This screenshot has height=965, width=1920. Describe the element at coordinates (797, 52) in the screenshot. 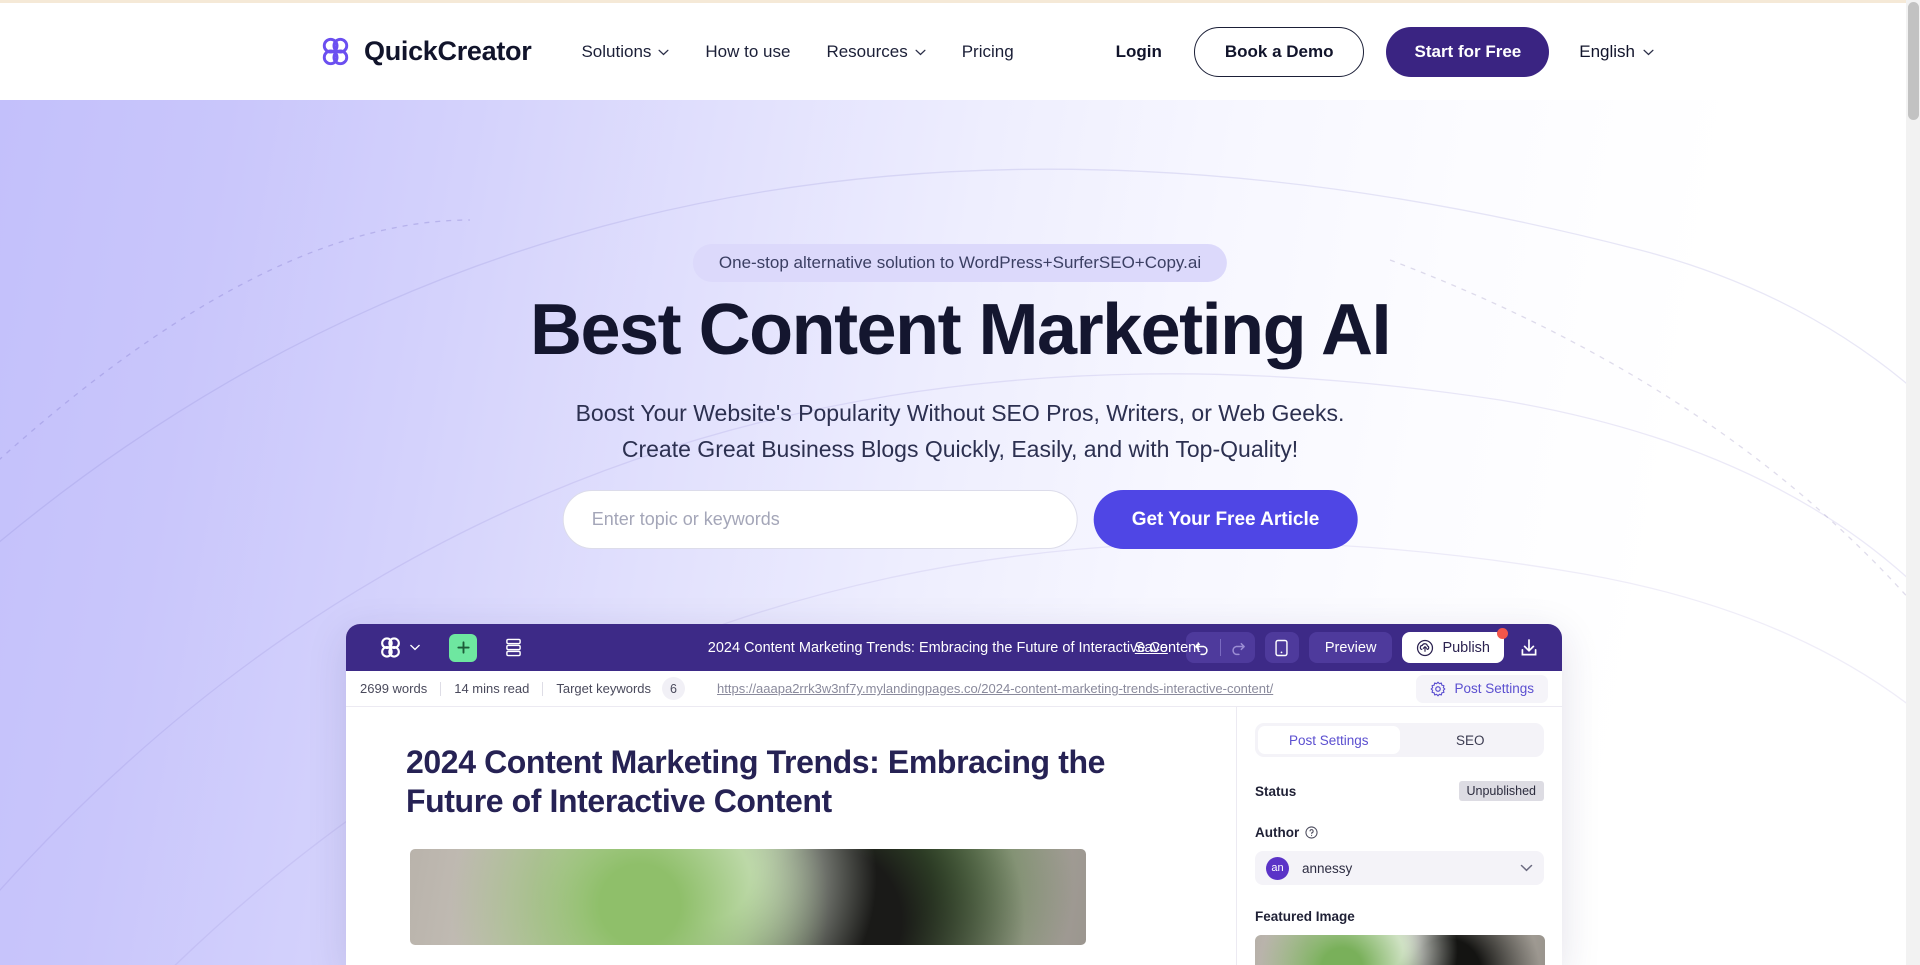

I see `main-nav: Solutions How to use Resources Pricing` at that location.